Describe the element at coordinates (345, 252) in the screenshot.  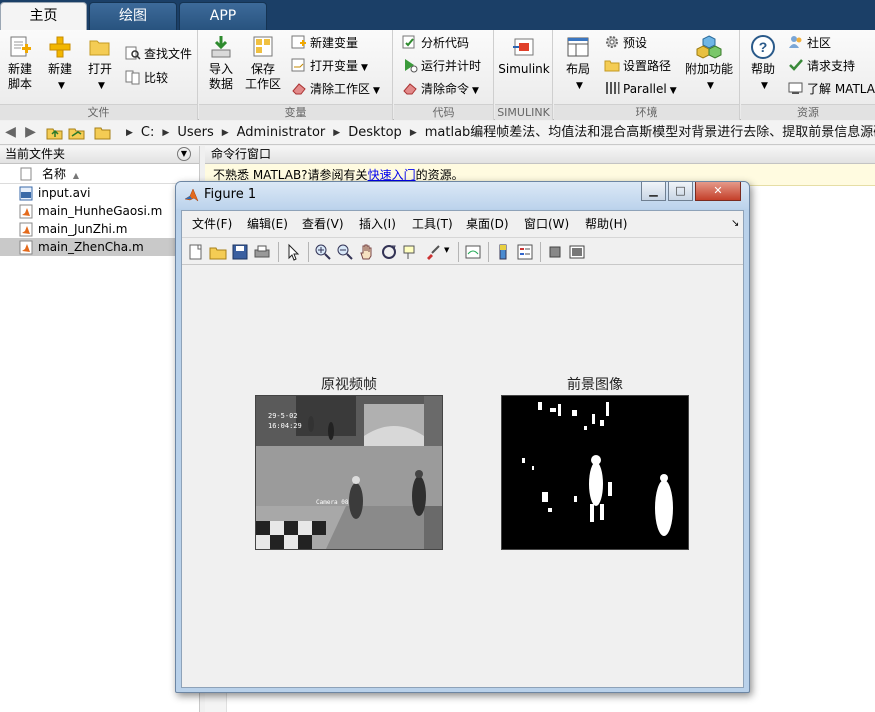
I see `zoom-out-icon` at that location.